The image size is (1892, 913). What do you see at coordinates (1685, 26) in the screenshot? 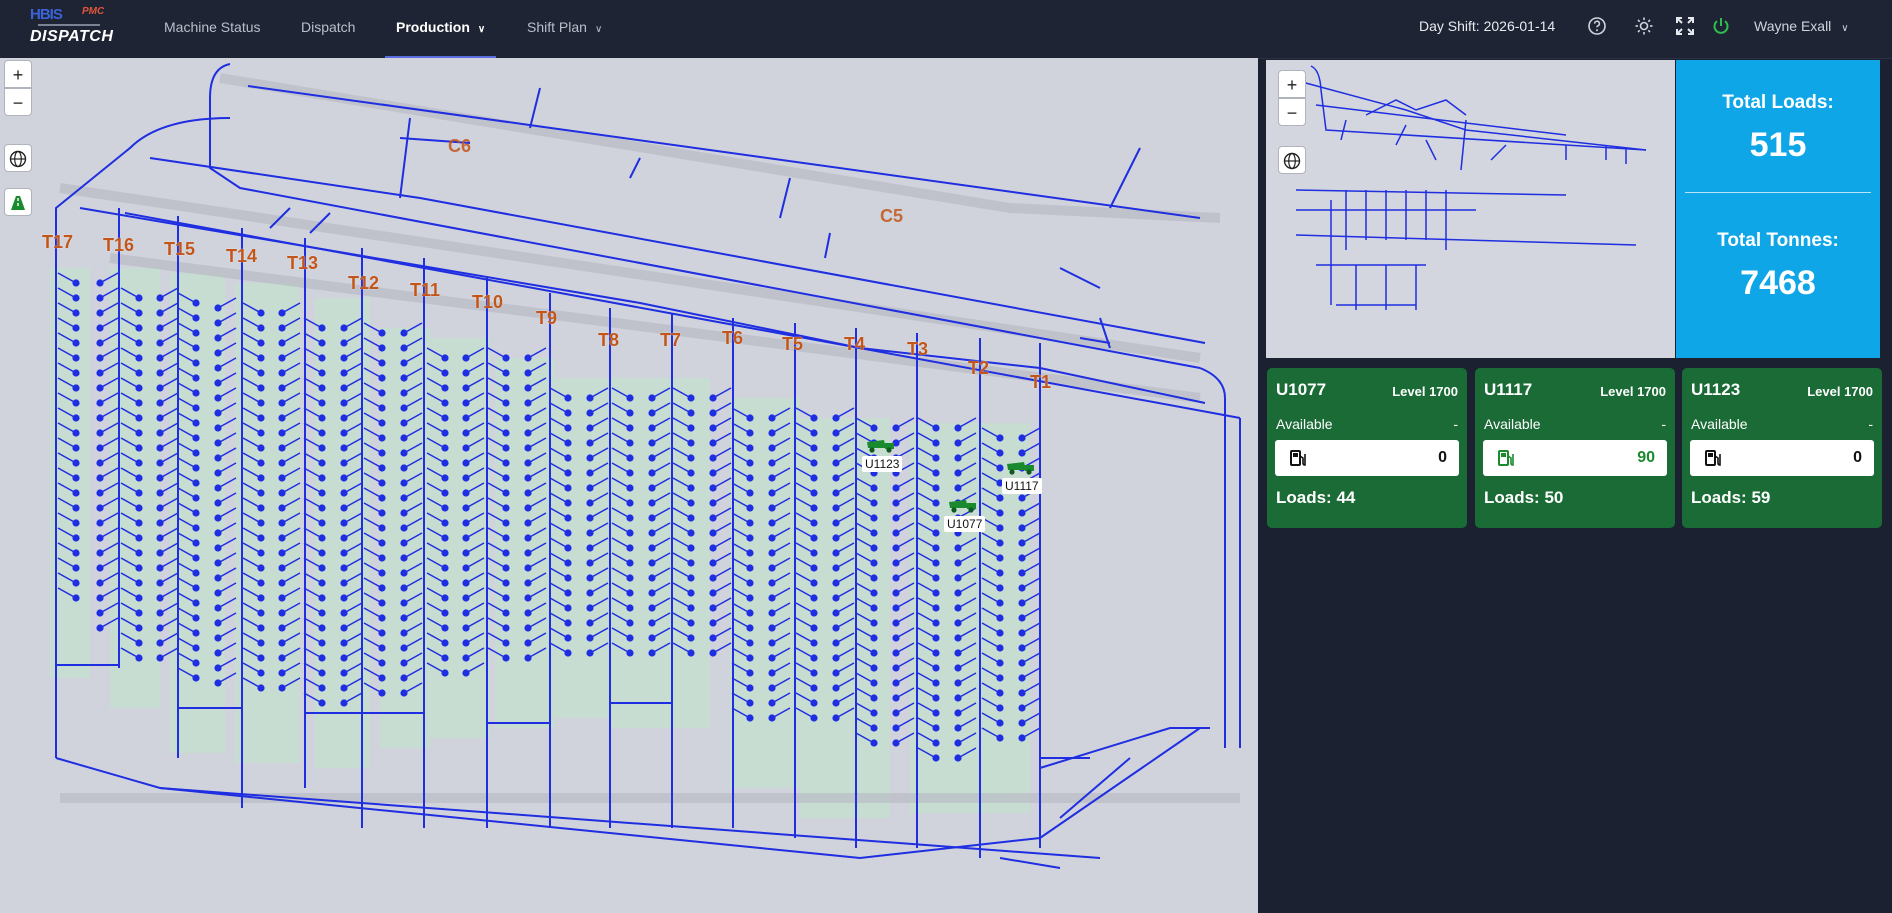
I see `fullscreen-icon` at bounding box center [1685, 26].